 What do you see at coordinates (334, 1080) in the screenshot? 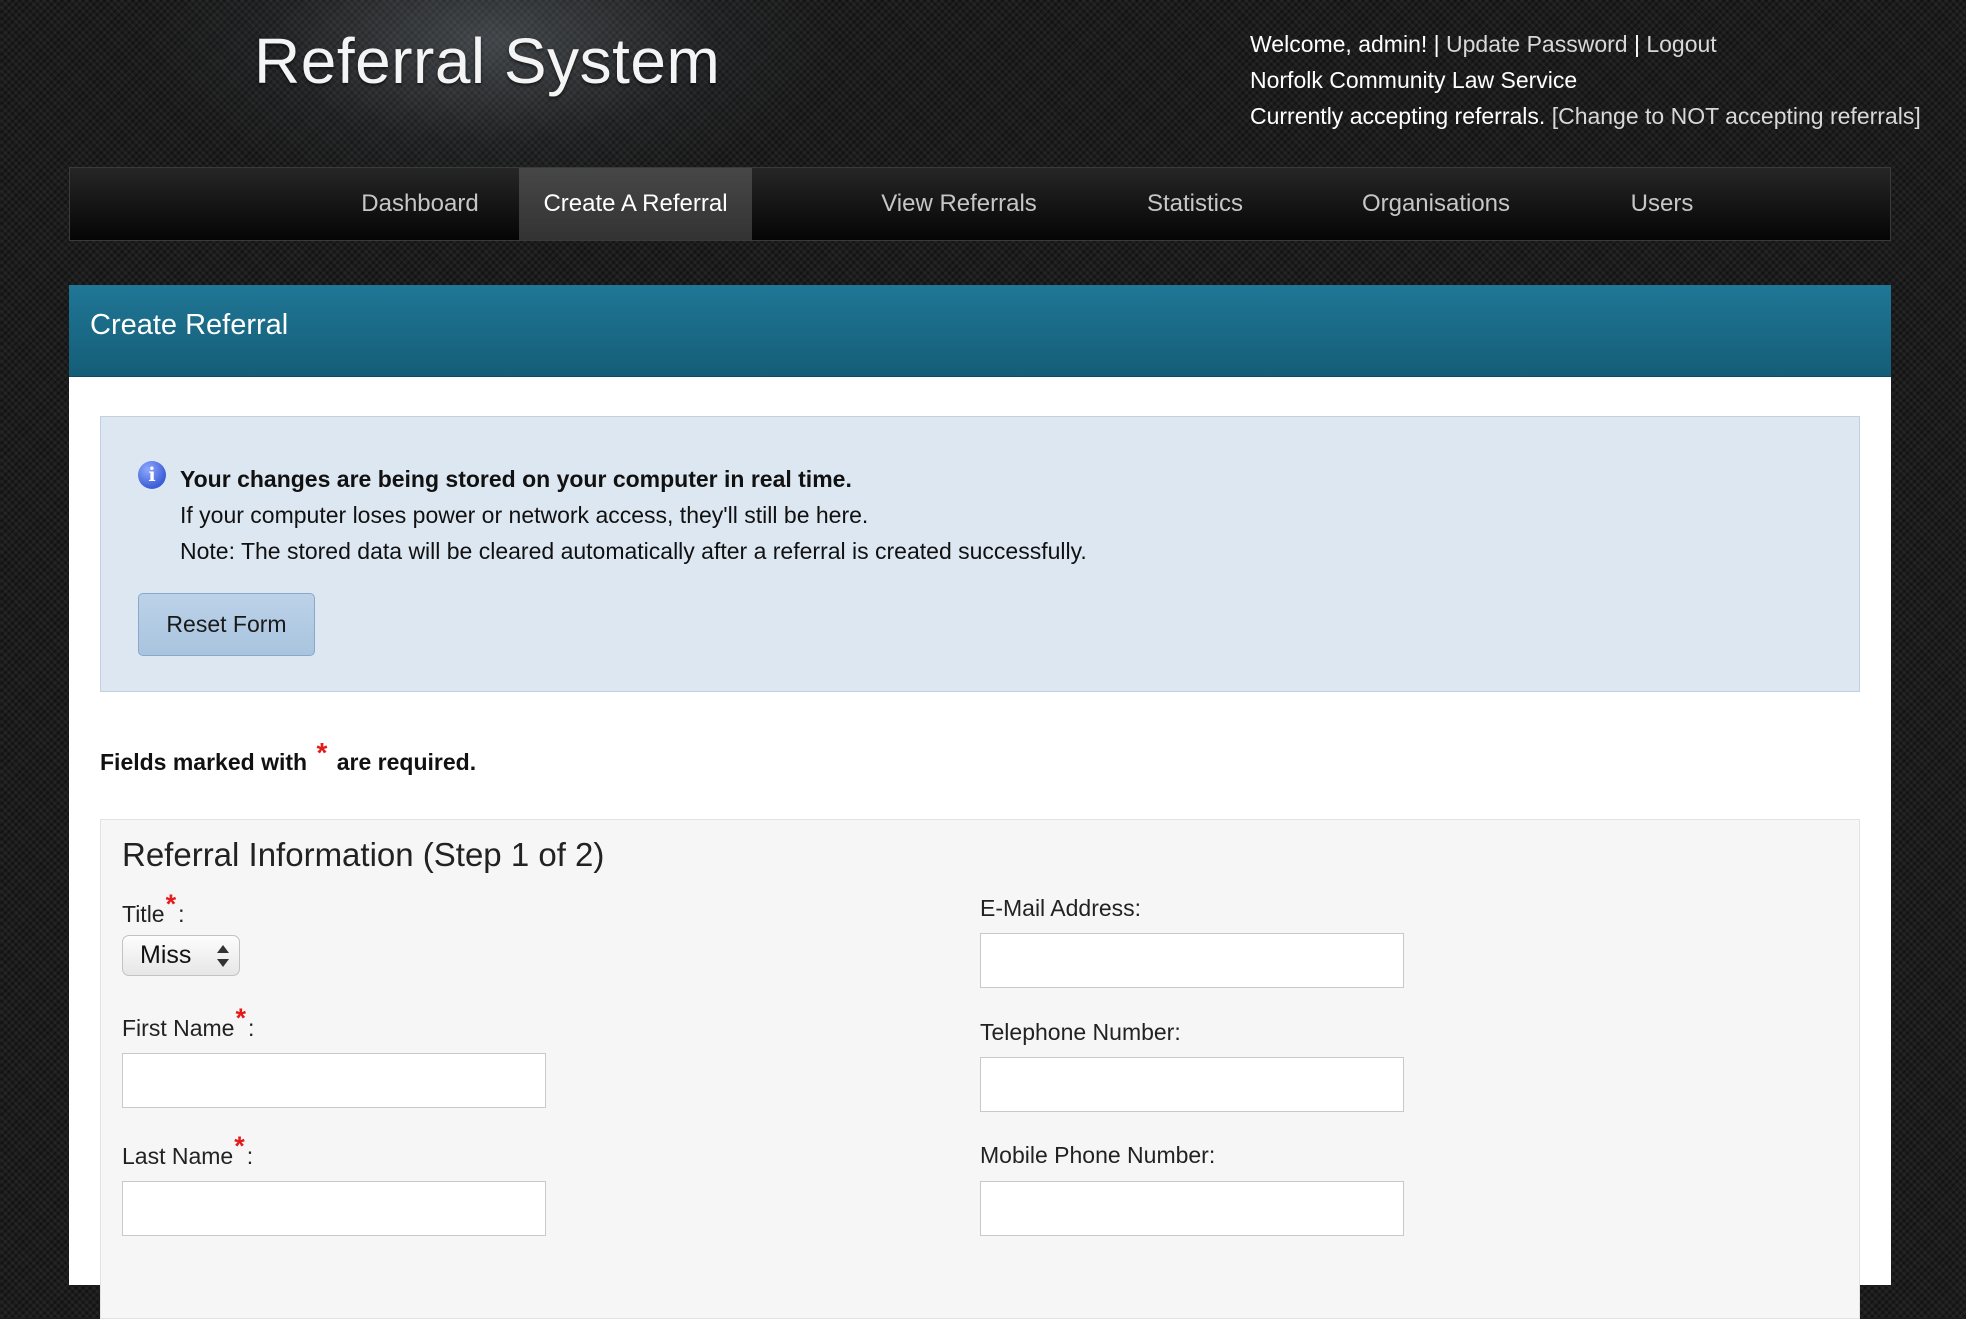
I see `first-name-input` at bounding box center [334, 1080].